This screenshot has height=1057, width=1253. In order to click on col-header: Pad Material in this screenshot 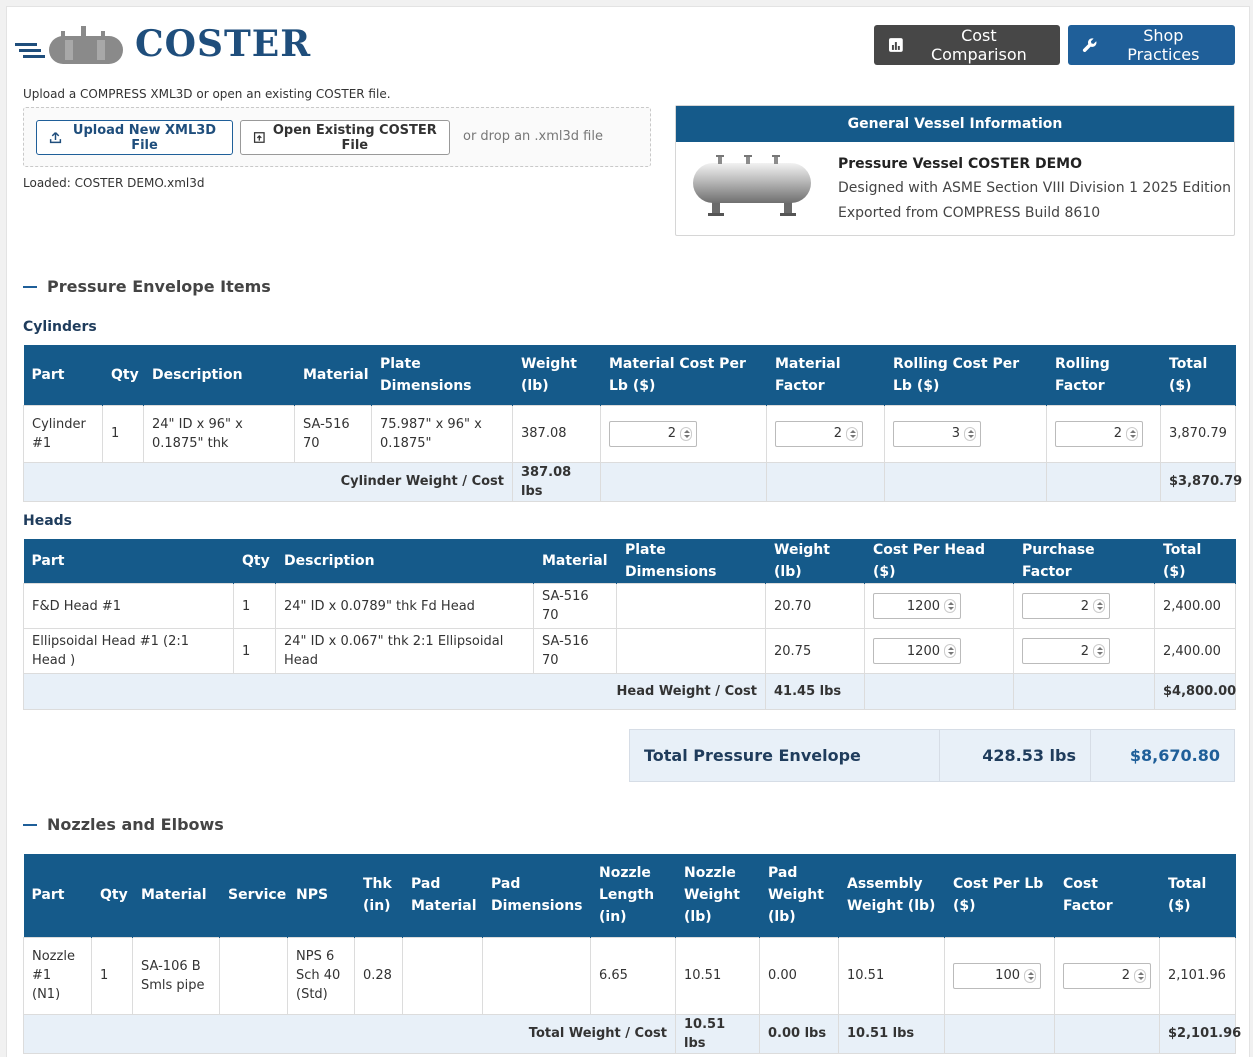, I will do `click(442, 895)`.